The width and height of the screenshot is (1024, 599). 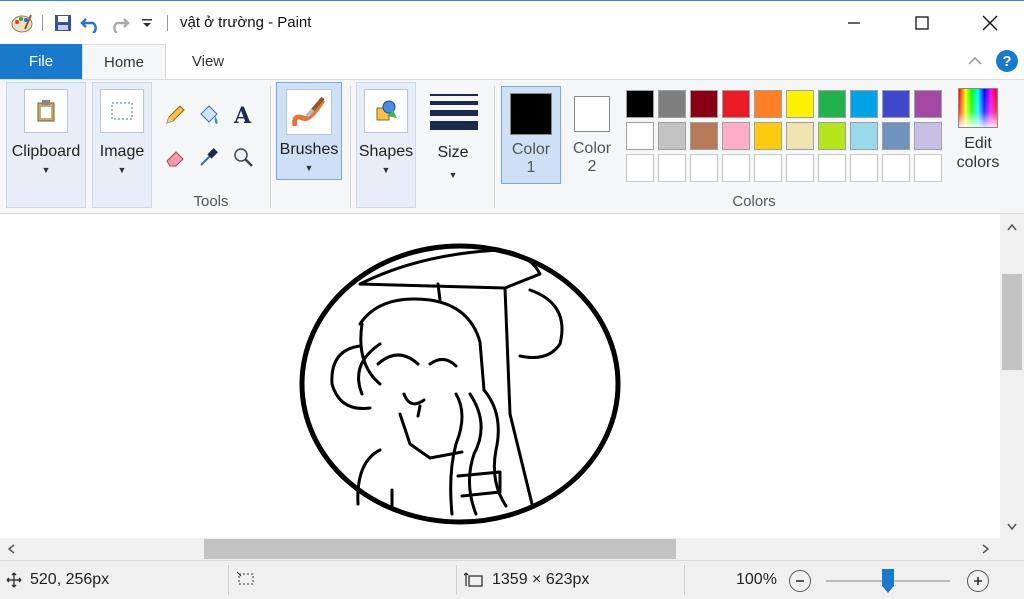 I want to click on image-size-status: 1359 × 623px, so click(x=526, y=580).